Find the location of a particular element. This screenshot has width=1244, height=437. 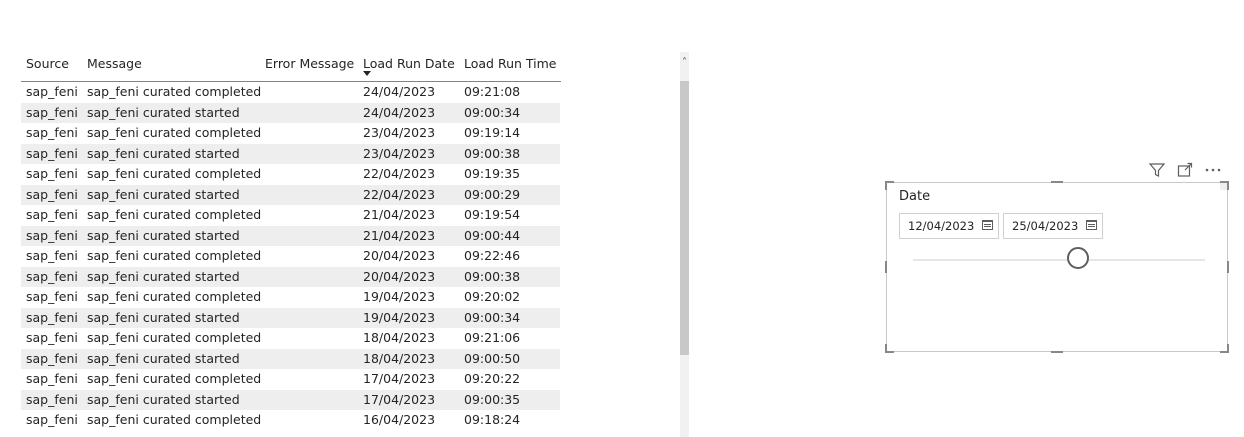

column-header-load-run-date: Load Run Date is located at coordinates (409, 63).